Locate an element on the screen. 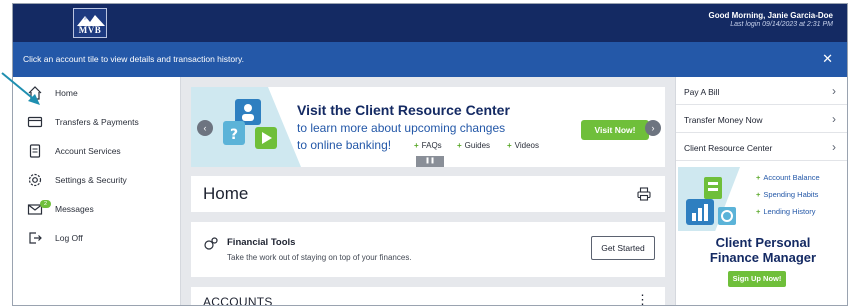 The width and height of the screenshot is (853, 308). sidebar-item-label: Transfers & Payments is located at coordinates (97, 122).